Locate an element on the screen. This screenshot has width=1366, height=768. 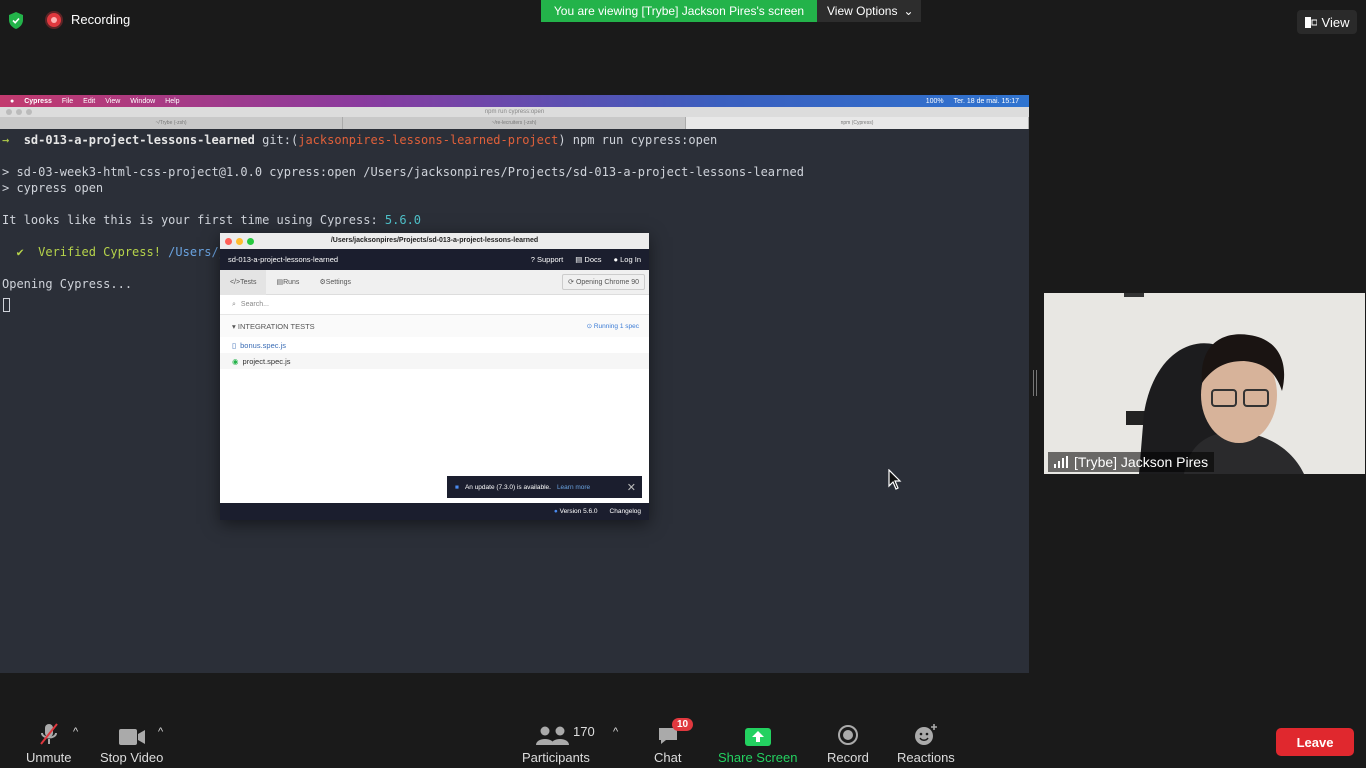
file-icon: ▯ is located at coordinates (234, 345).